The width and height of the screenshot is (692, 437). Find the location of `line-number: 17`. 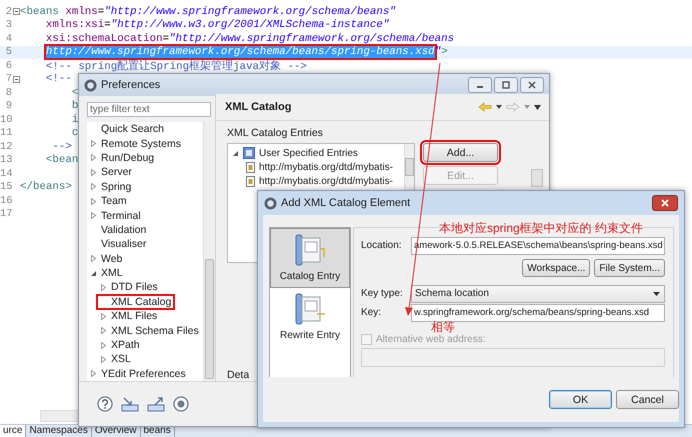

line-number: 17 is located at coordinates (6, 214).